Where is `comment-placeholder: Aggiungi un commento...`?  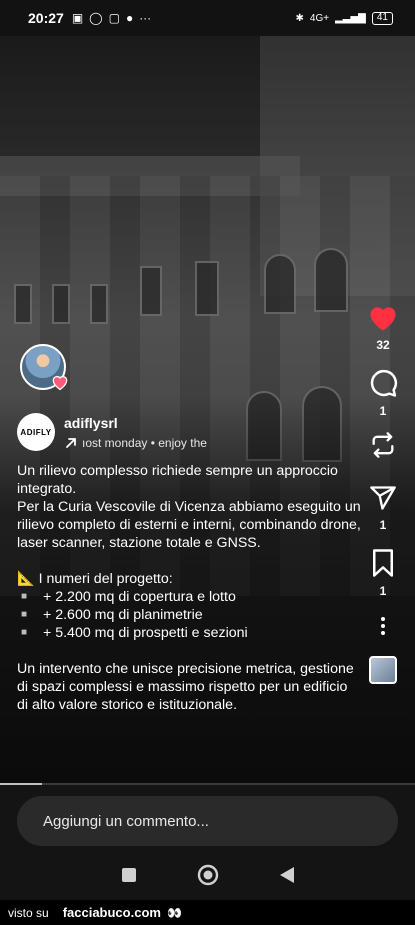
comment-placeholder: Aggiungi un commento... is located at coordinates (126, 821).